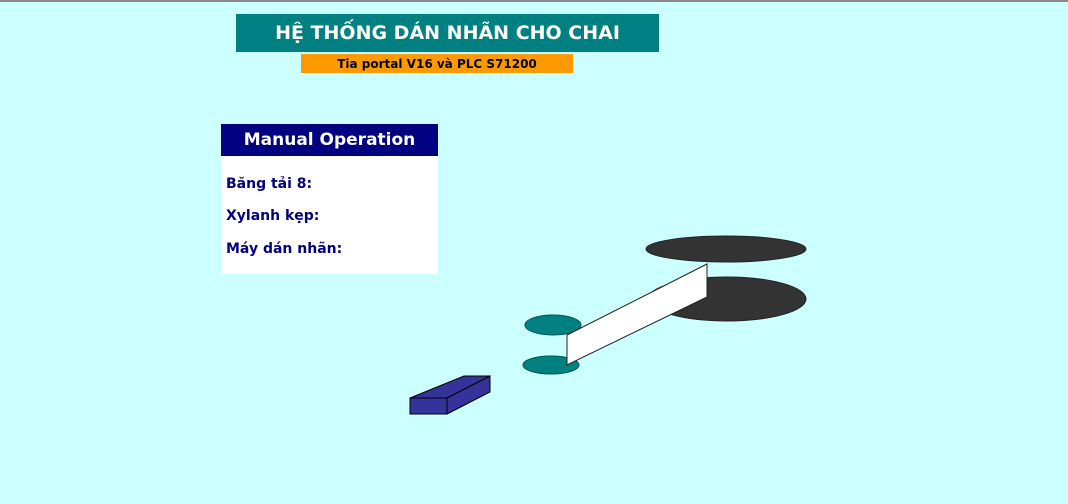 The image size is (1068, 504). I want to click on machine-diagram, so click(608, 325).